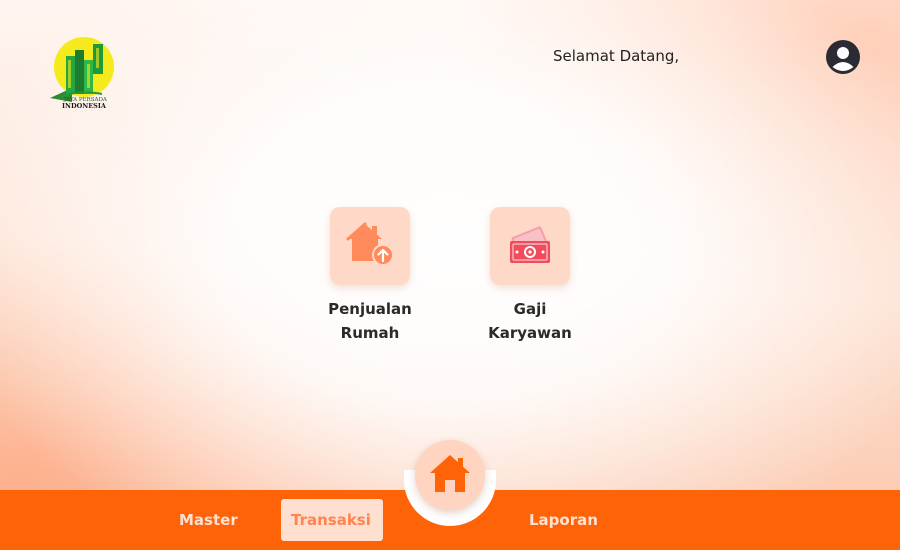 The width and height of the screenshot is (900, 550). I want to click on home-button, so click(450, 475).